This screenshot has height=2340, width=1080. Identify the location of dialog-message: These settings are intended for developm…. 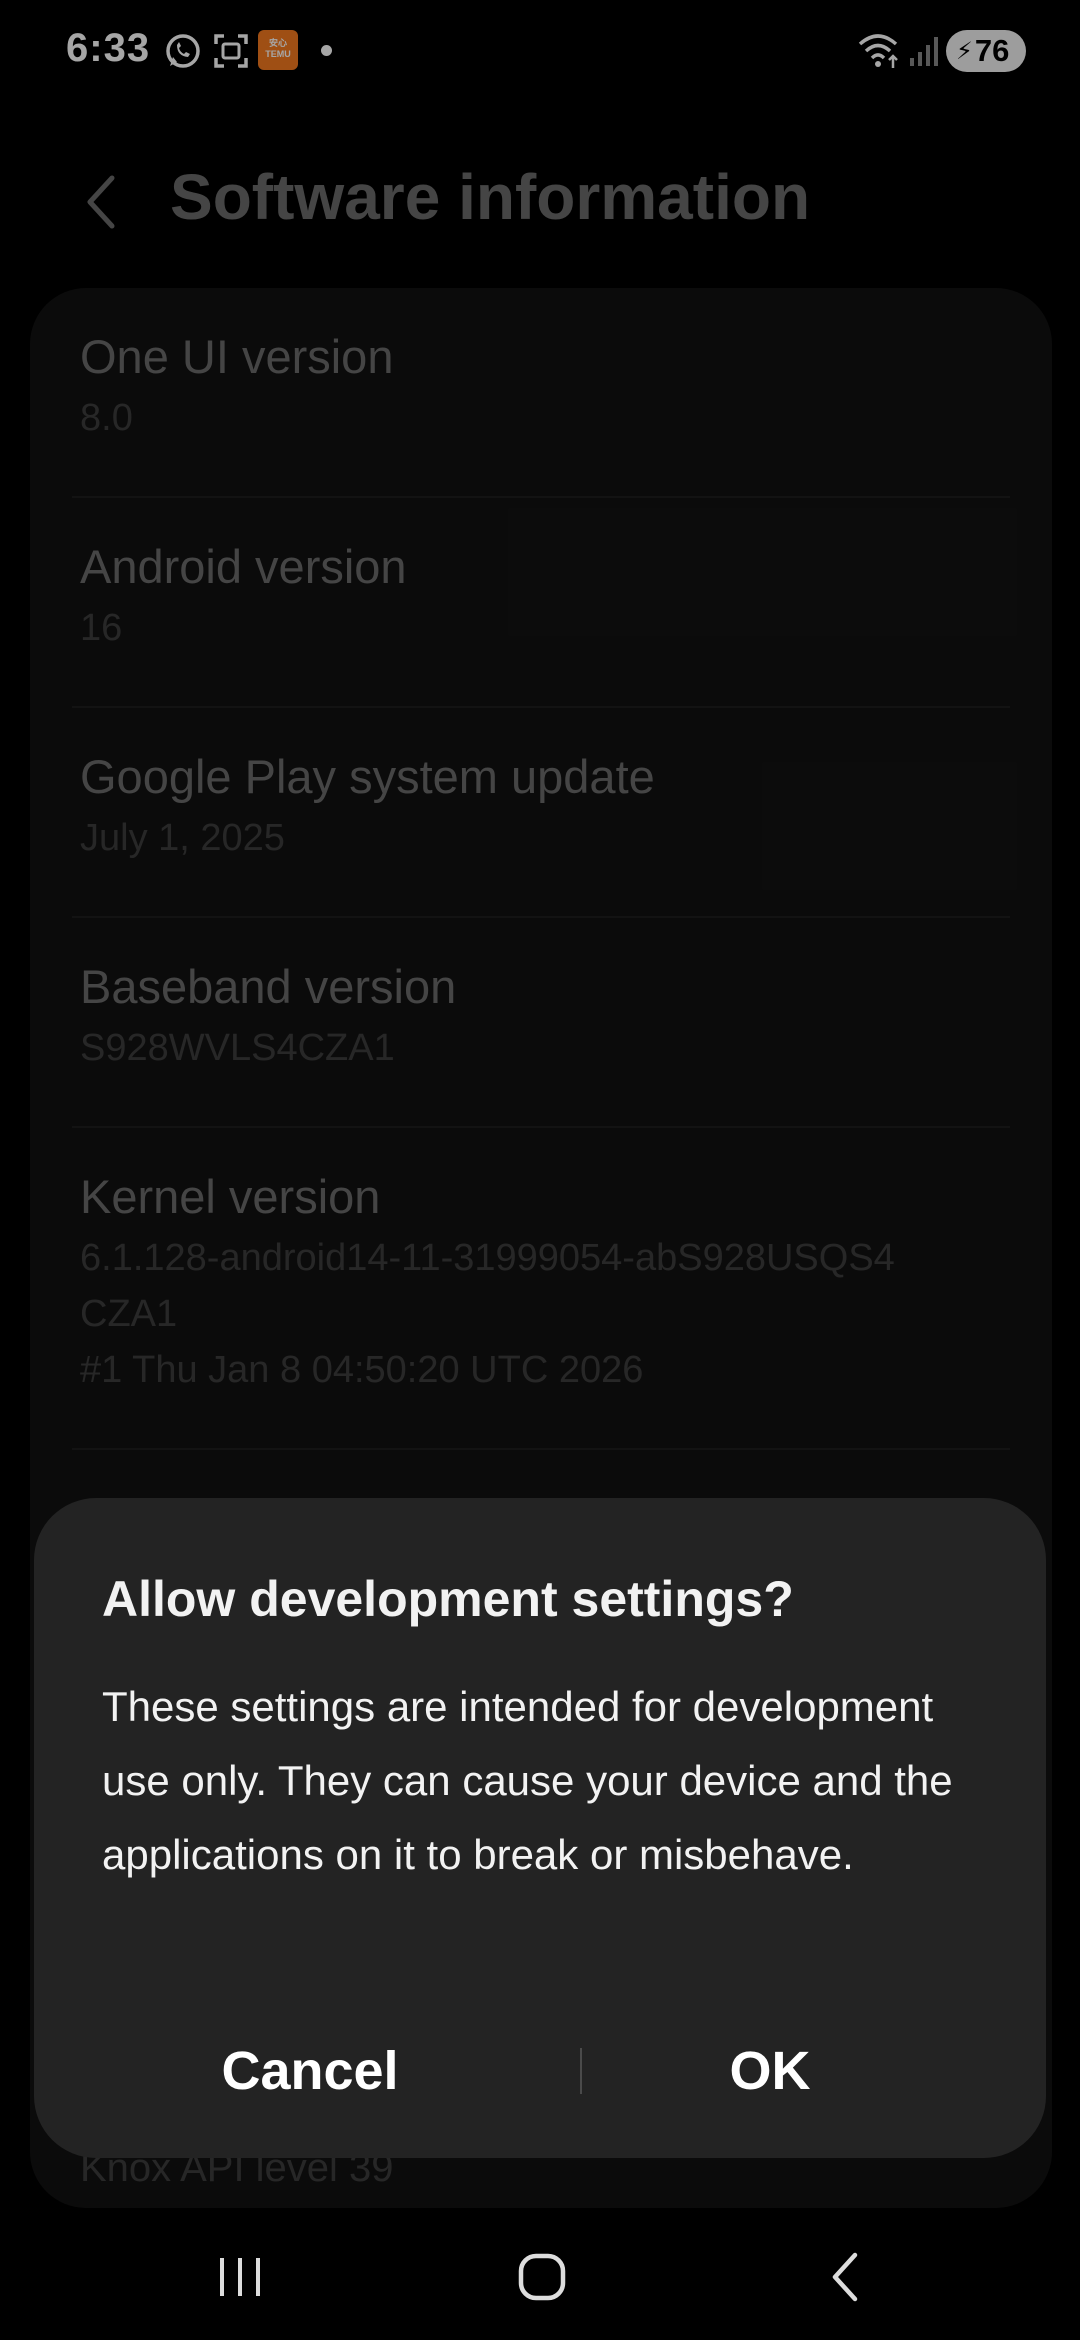
(527, 1780).